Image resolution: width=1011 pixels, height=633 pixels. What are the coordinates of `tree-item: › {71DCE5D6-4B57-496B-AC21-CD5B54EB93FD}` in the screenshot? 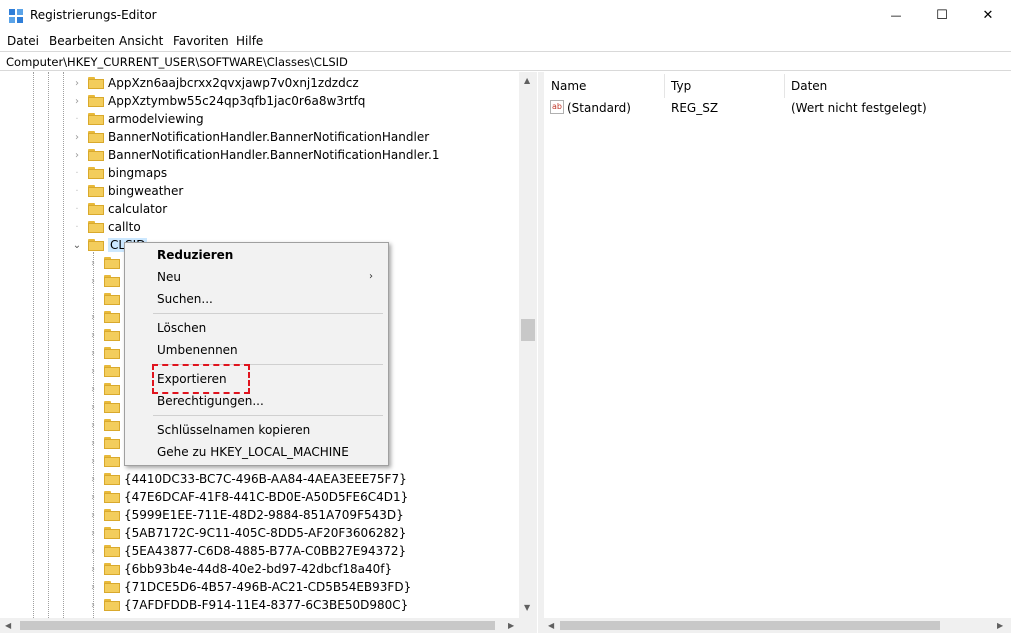 It's located at (248, 587).